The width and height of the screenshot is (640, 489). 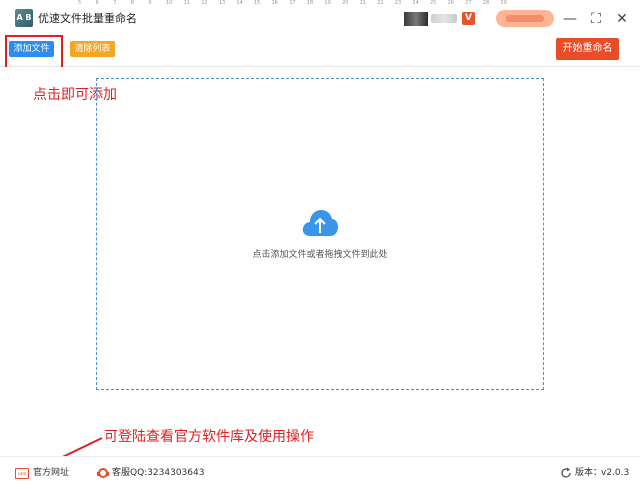 I want to click on version-value: v2.0.3, so click(x=615, y=473).